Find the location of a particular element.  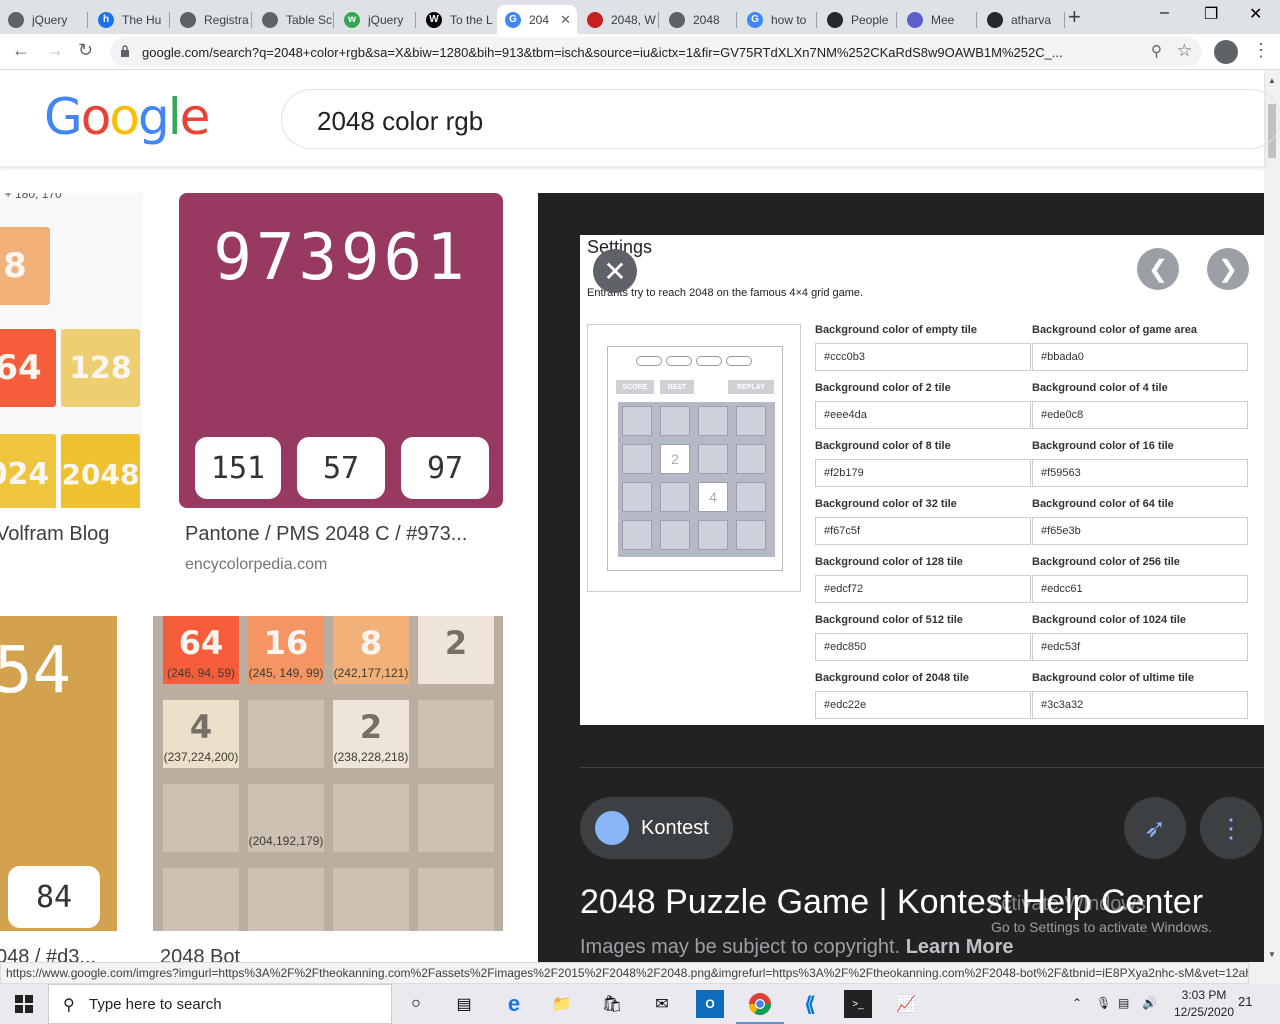

site-name: Kontest is located at coordinates (675, 828).